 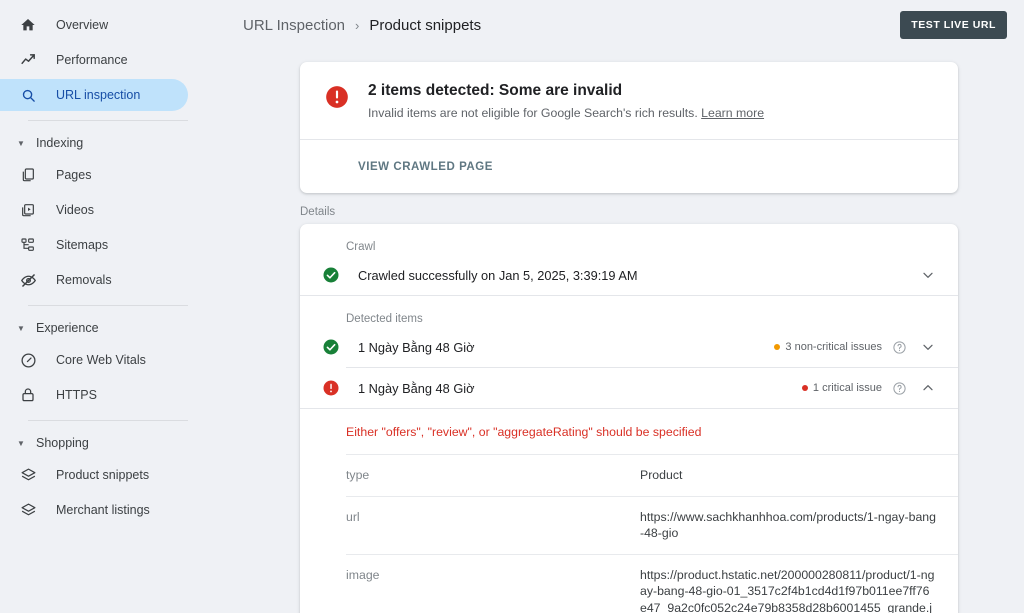 What do you see at coordinates (74, 175) in the screenshot?
I see `sidebar-item-label: Pages` at bounding box center [74, 175].